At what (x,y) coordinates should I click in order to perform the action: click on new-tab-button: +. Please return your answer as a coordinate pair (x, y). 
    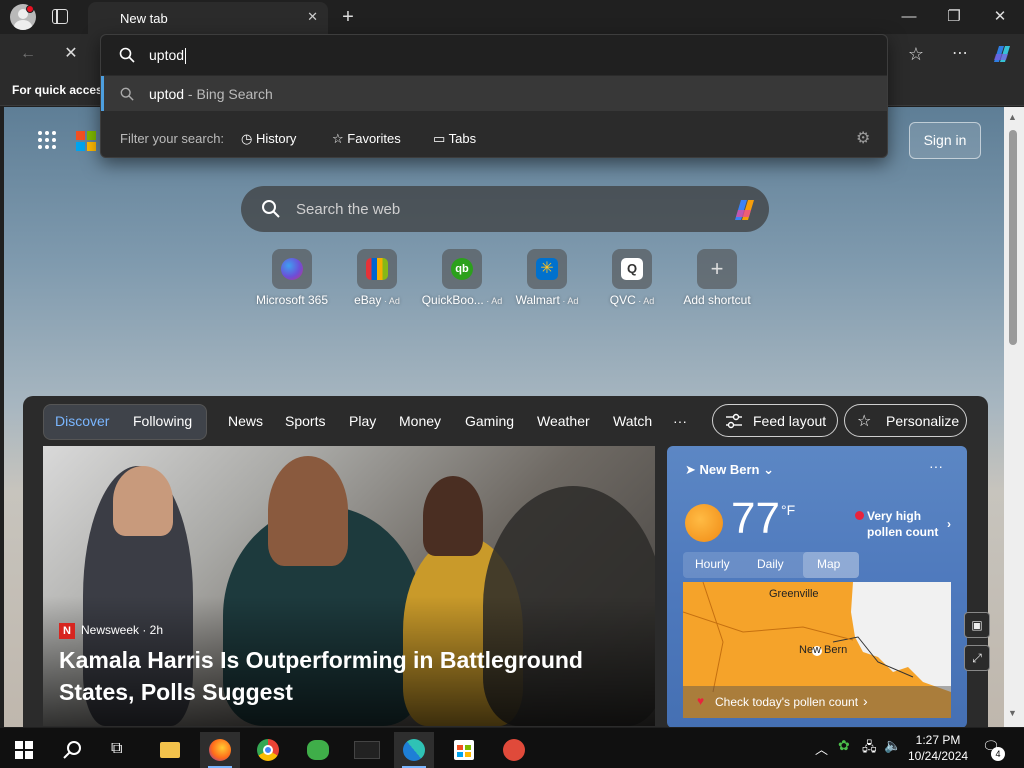
    Looking at the image, I should click on (348, 17).